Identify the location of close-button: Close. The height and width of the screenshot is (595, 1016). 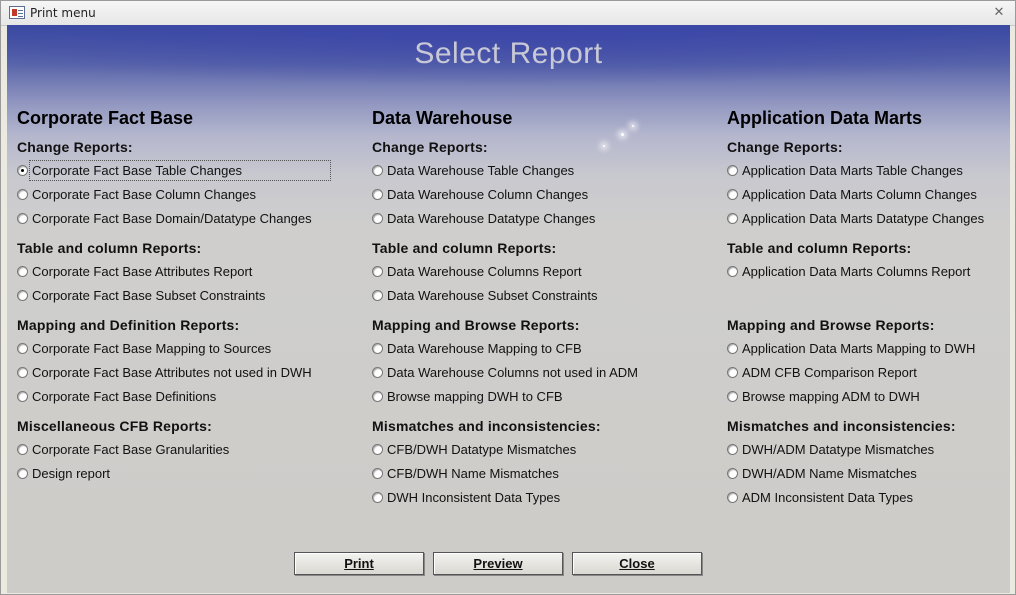
(637, 563).